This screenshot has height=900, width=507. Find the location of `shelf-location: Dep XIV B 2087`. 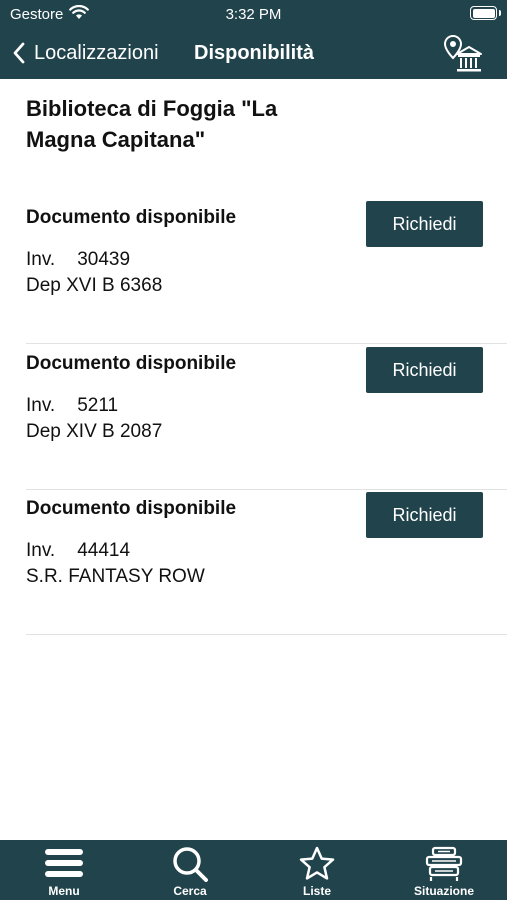

shelf-location: Dep XIV B 2087 is located at coordinates (94, 431).